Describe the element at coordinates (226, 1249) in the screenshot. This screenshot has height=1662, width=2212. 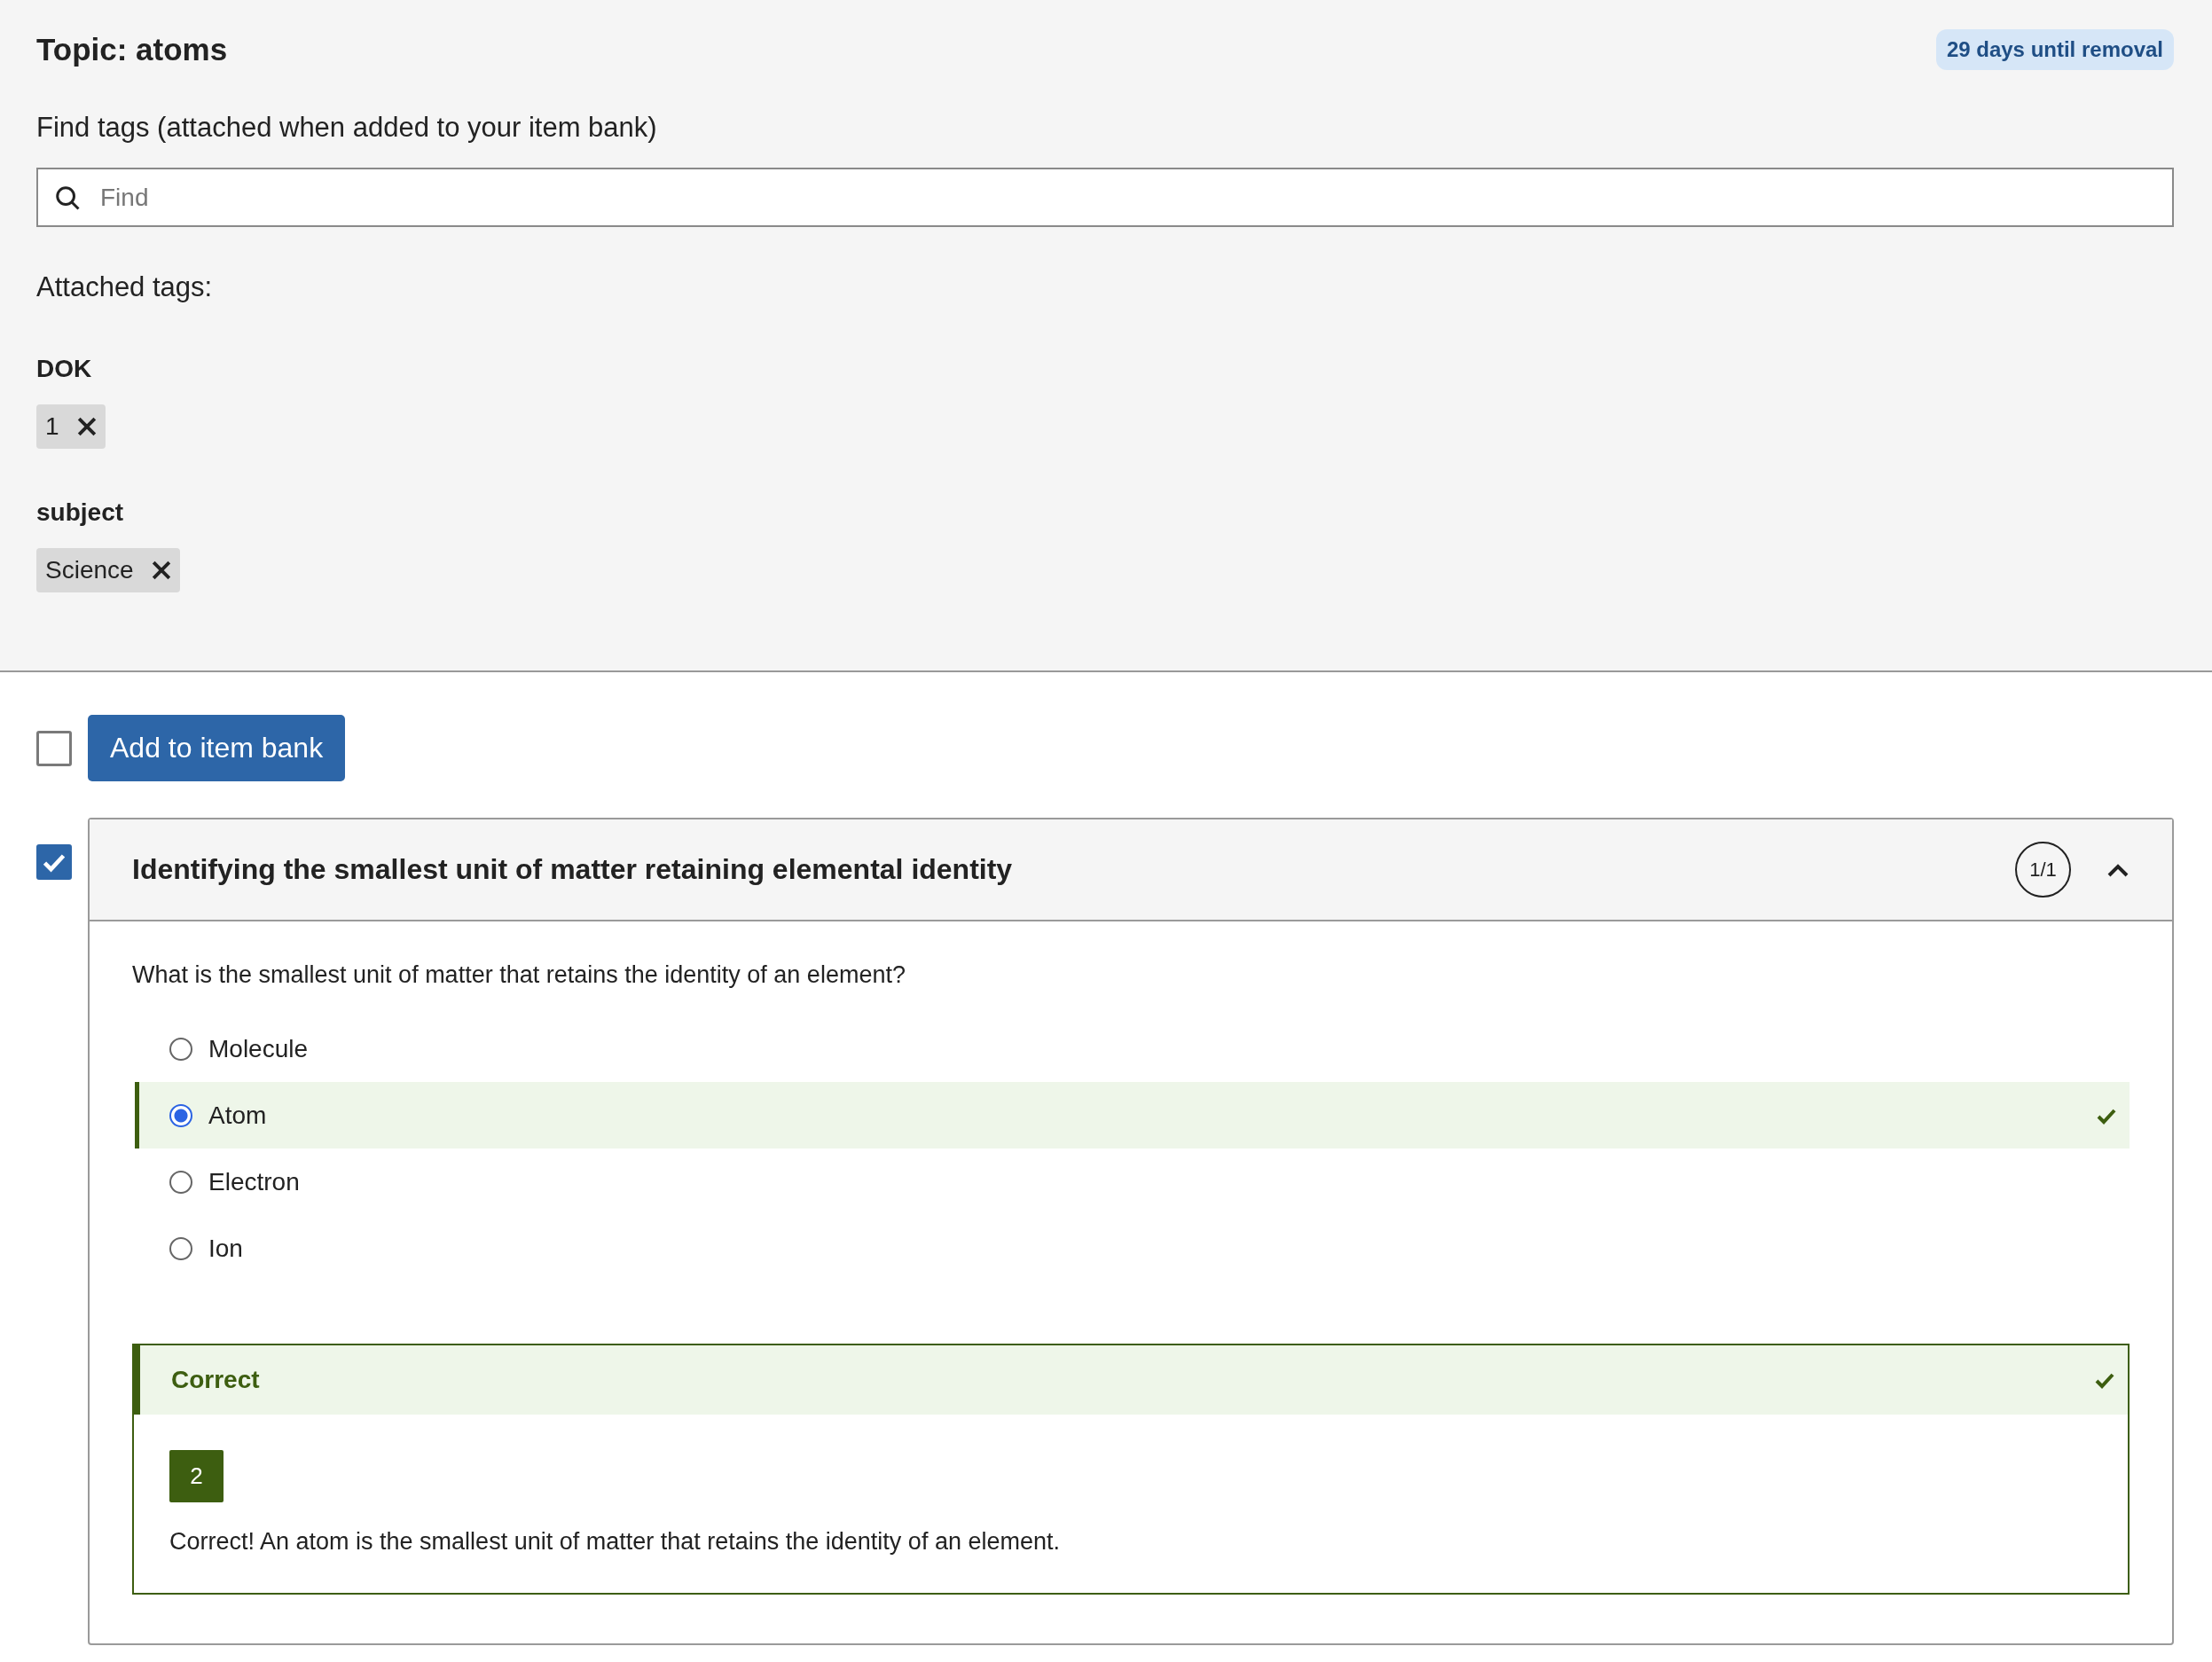
I see `option-label: Ion` at that location.